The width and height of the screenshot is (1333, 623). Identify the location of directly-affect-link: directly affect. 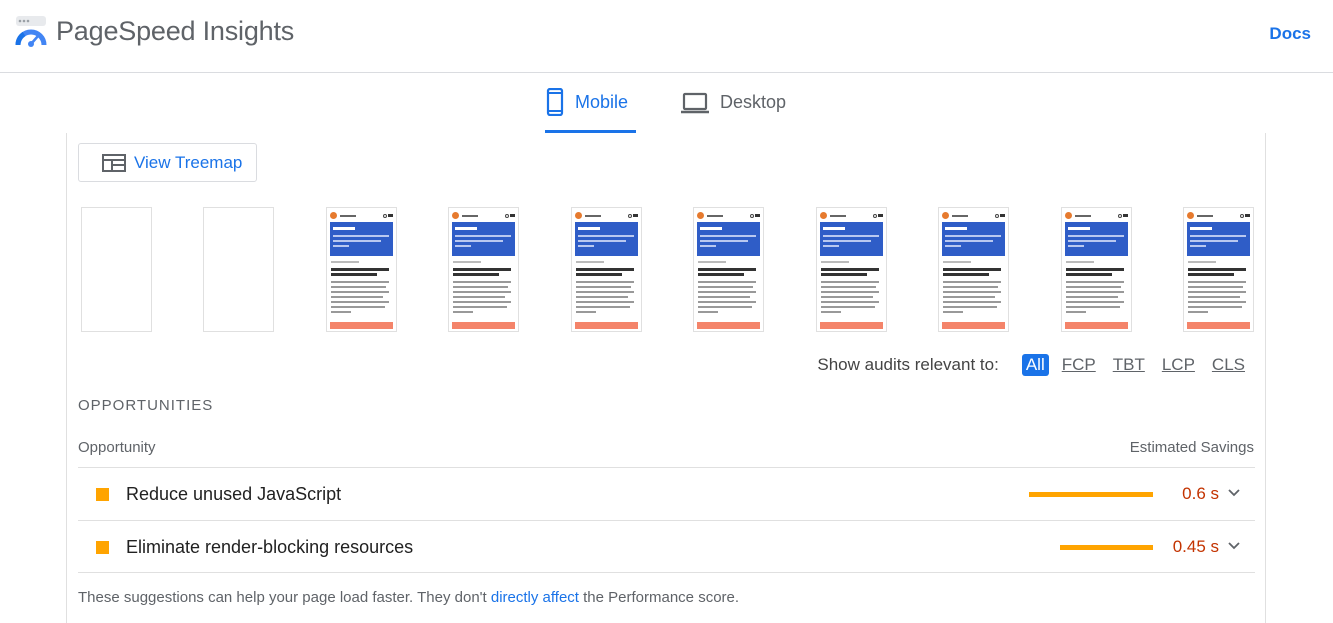
(535, 597).